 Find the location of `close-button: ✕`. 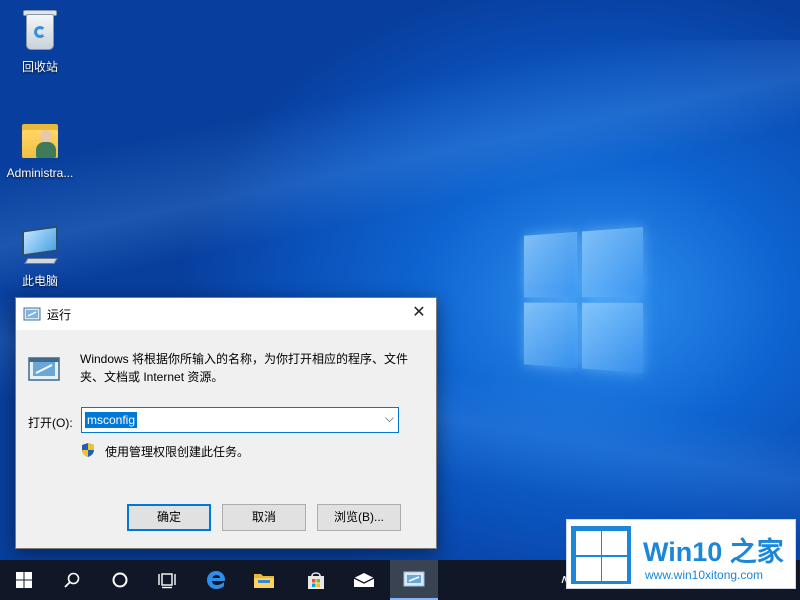

close-button: ✕ is located at coordinates (419, 314).